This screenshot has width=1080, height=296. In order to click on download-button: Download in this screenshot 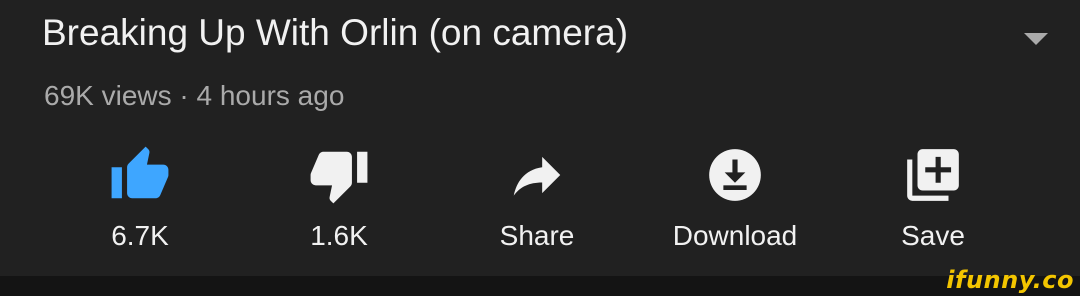, I will do `click(735, 201)`.